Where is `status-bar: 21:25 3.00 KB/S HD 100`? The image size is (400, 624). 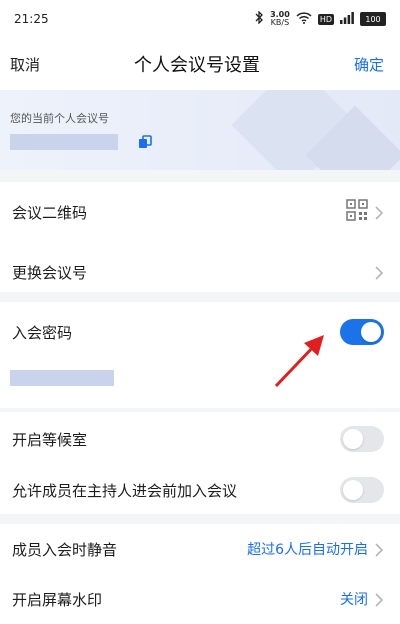 status-bar: 21:25 3.00 KB/S HD 100 is located at coordinates (200, 19).